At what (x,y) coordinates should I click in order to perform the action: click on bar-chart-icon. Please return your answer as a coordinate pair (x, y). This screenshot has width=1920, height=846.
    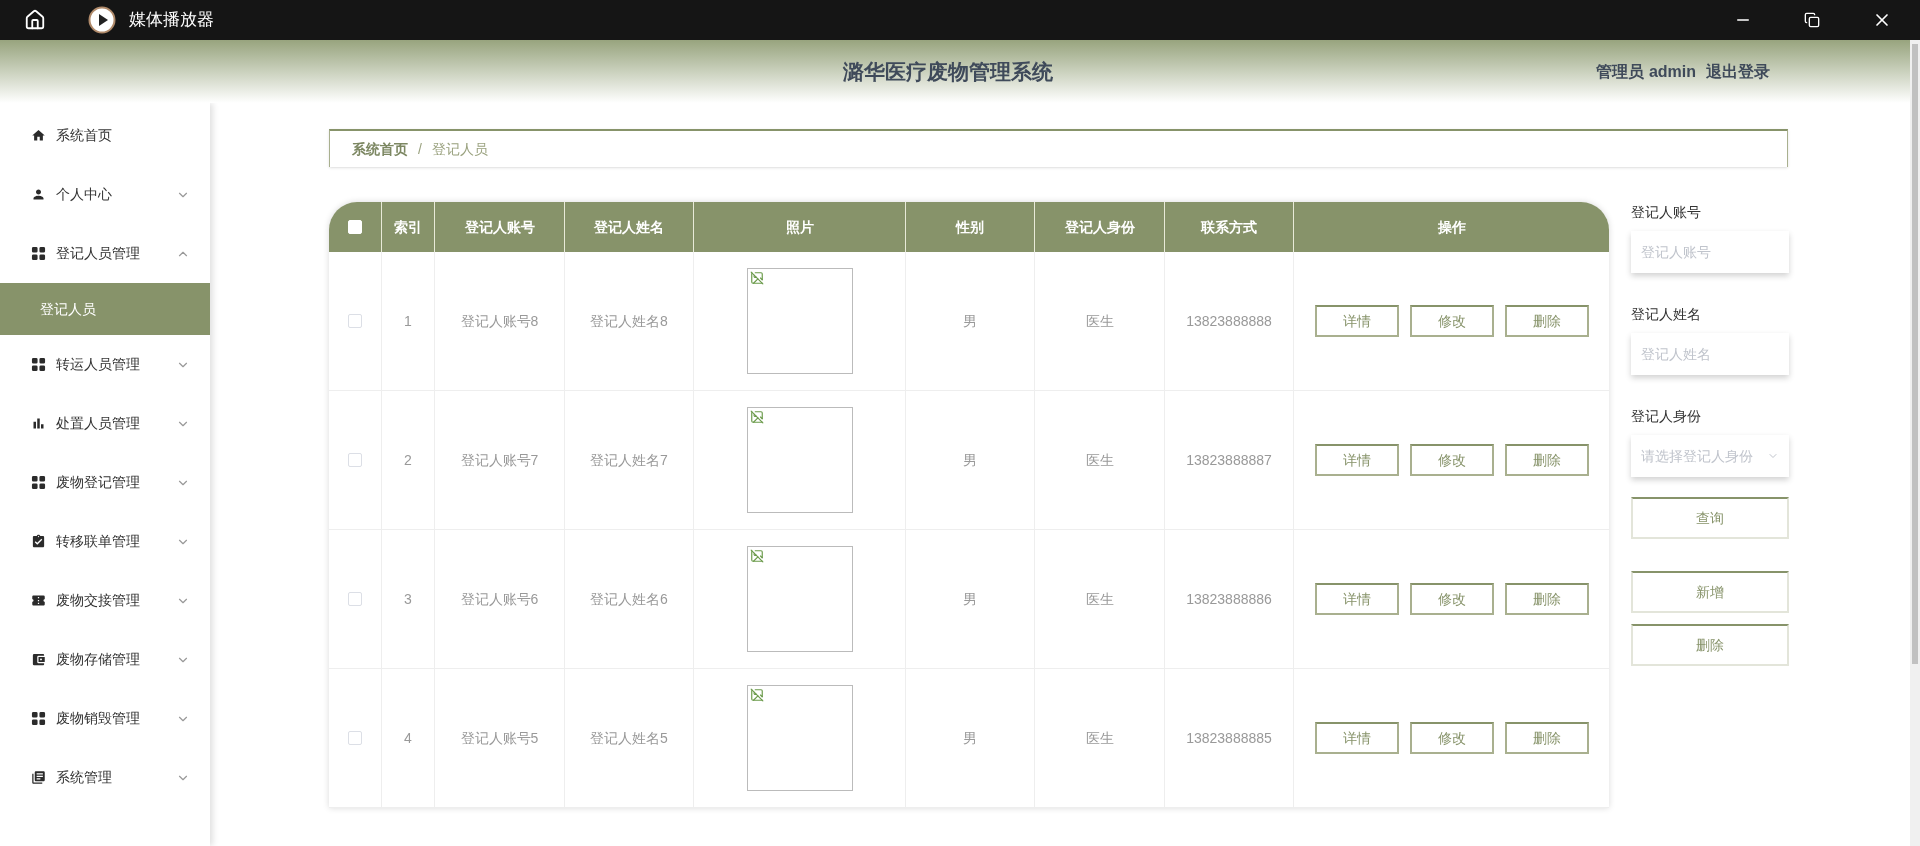
    Looking at the image, I should click on (38, 423).